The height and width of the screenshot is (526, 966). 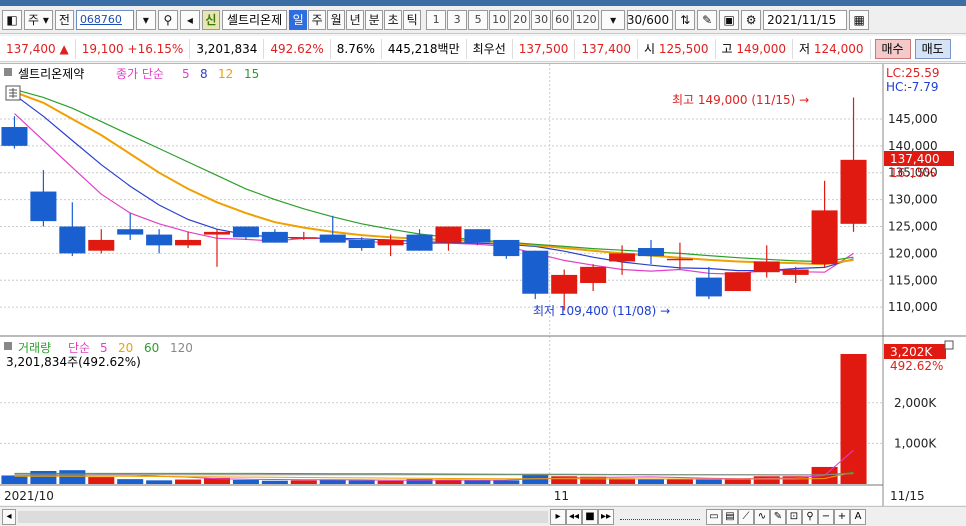 What do you see at coordinates (336, 19) in the screenshot?
I see `period-tab-2: 월` at bounding box center [336, 19].